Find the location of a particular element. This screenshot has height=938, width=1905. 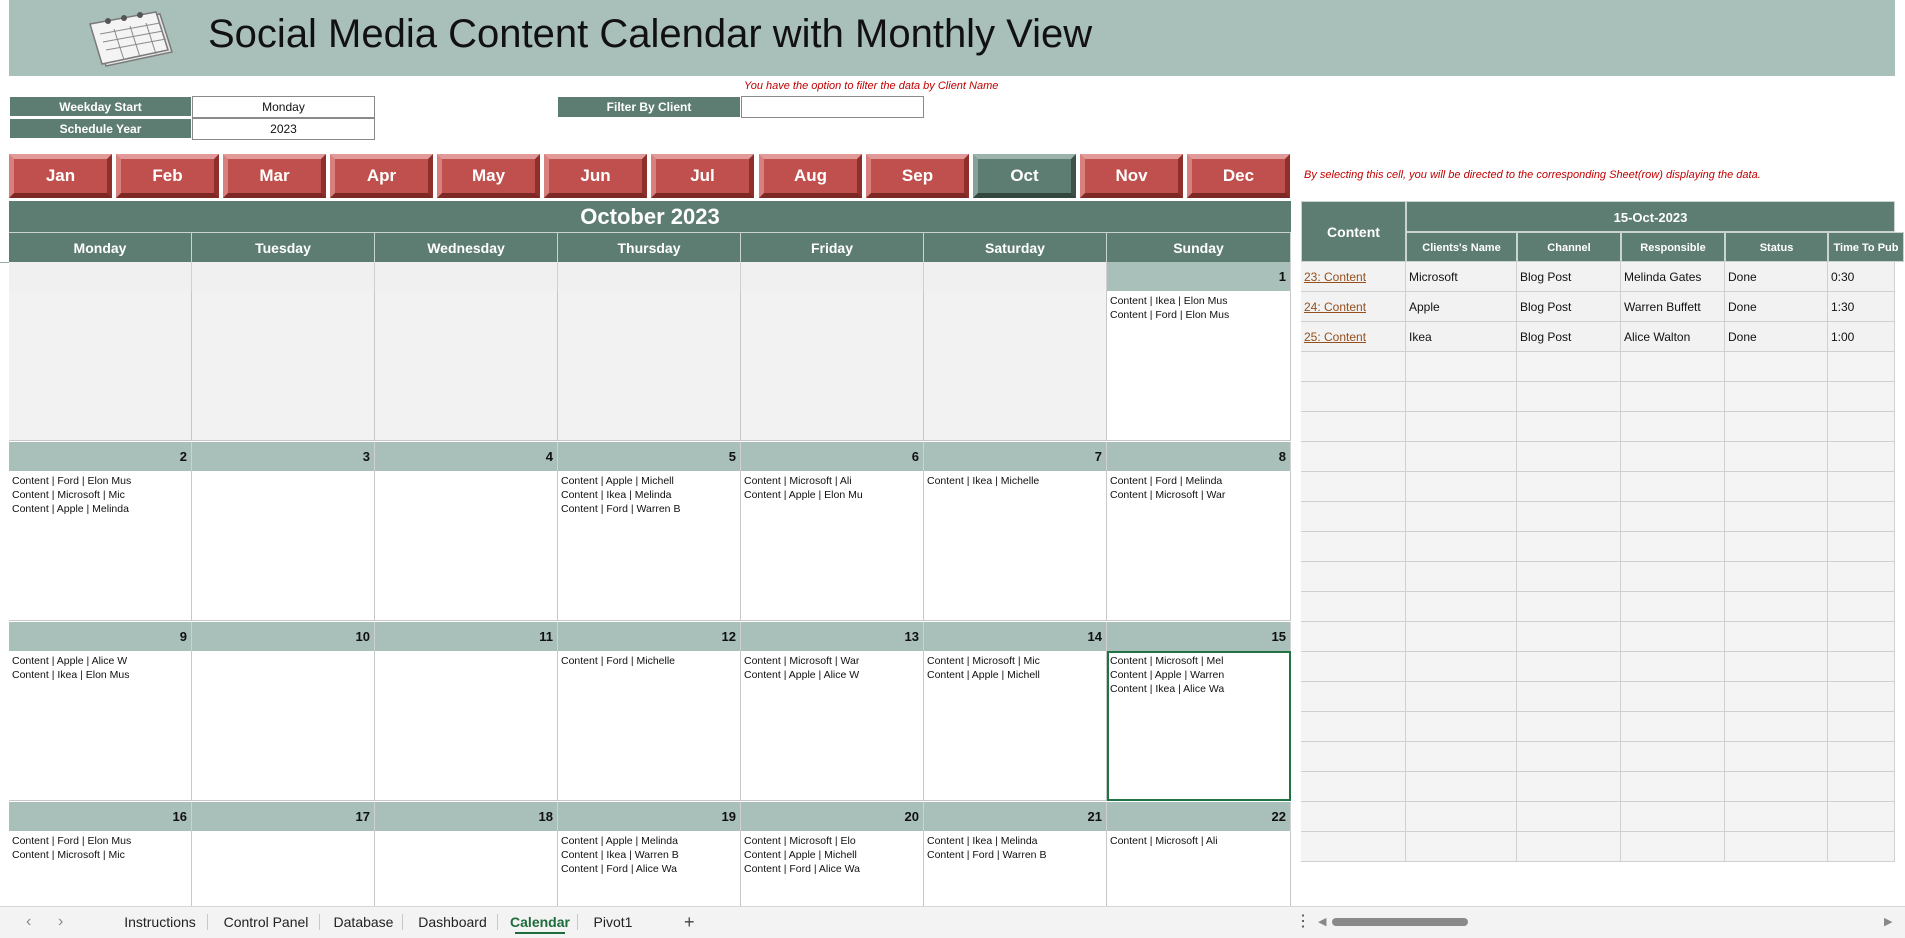

calendar-day-cell: Content | Ford | Michelle is located at coordinates (649, 726).